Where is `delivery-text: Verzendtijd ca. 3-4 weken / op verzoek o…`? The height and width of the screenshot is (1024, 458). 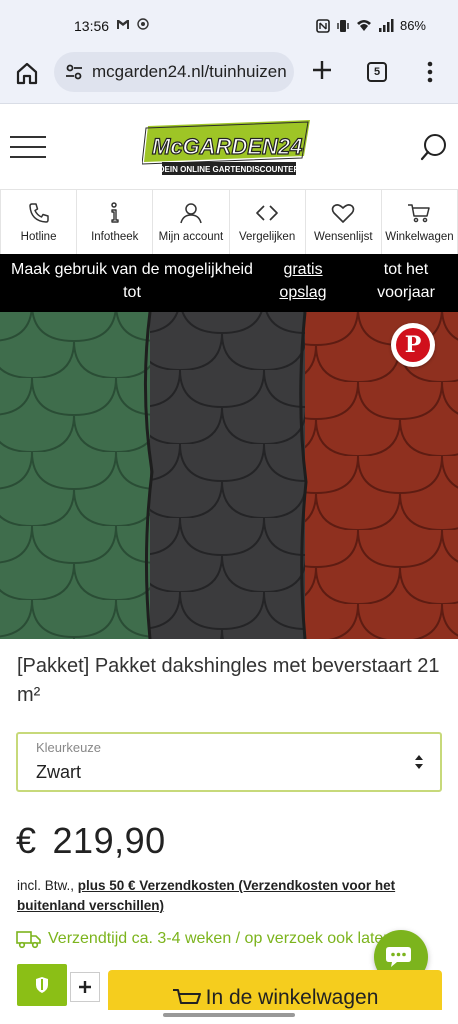
delivery-text: Verzendtijd ca. 3-4 weken / op verzoek o… is located at coordinates (218, 938).